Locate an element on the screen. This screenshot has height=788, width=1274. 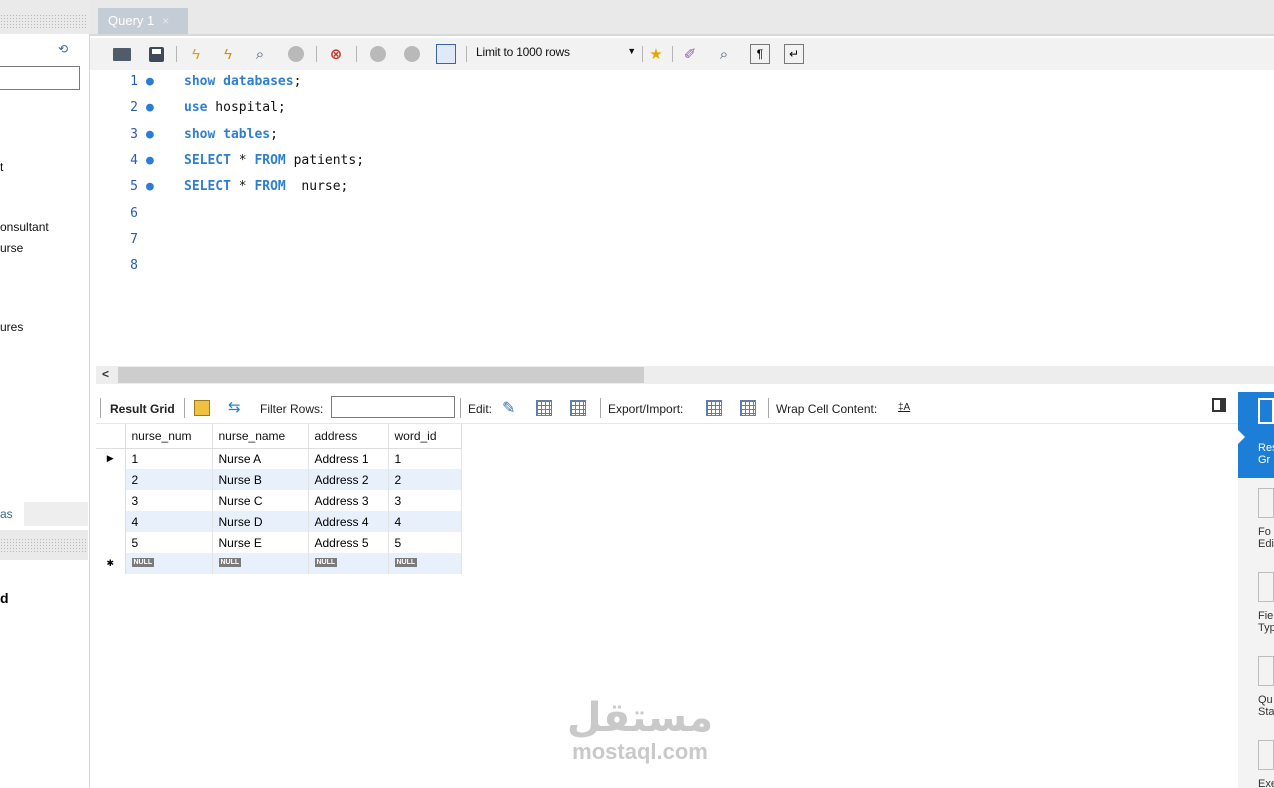
tab-schemas: as is located at coordinates (12, 514).